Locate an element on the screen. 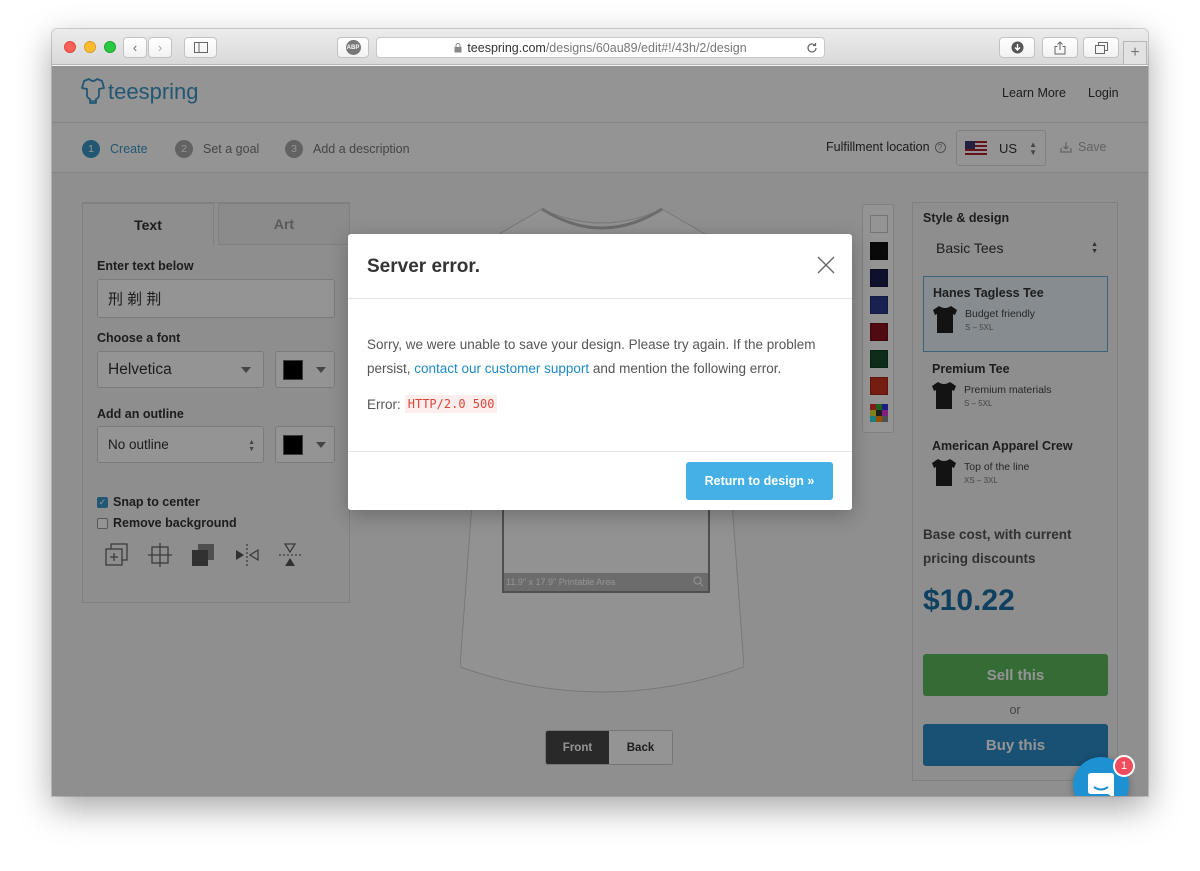 This screenshot has height=871, width=1200. share-icon is located at coordinates (1060, 47).